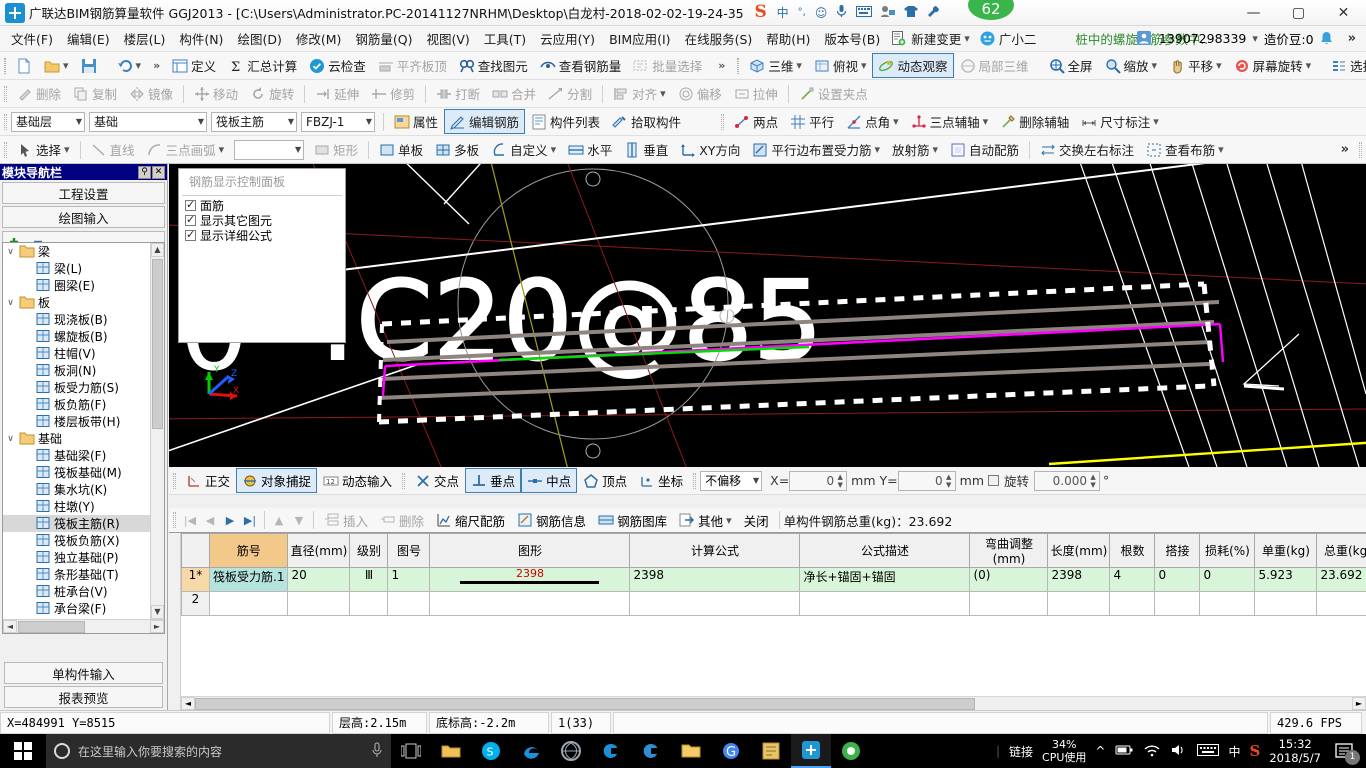  What do you see at coordinates (43, 149) in the screenshot?
I see `select-tool-button: 选择 ▾` at bounding box center [43, 149].